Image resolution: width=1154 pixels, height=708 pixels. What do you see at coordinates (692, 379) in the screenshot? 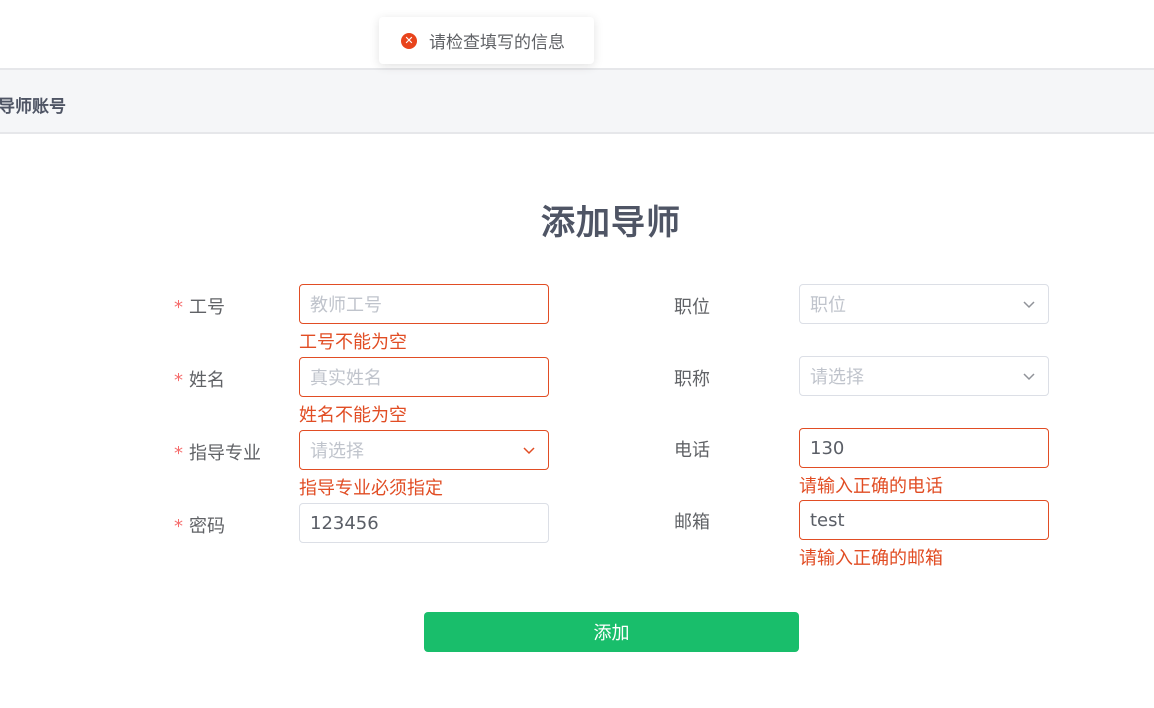
I see `label-title-rank: 职称` at bounding box center [692, 379].